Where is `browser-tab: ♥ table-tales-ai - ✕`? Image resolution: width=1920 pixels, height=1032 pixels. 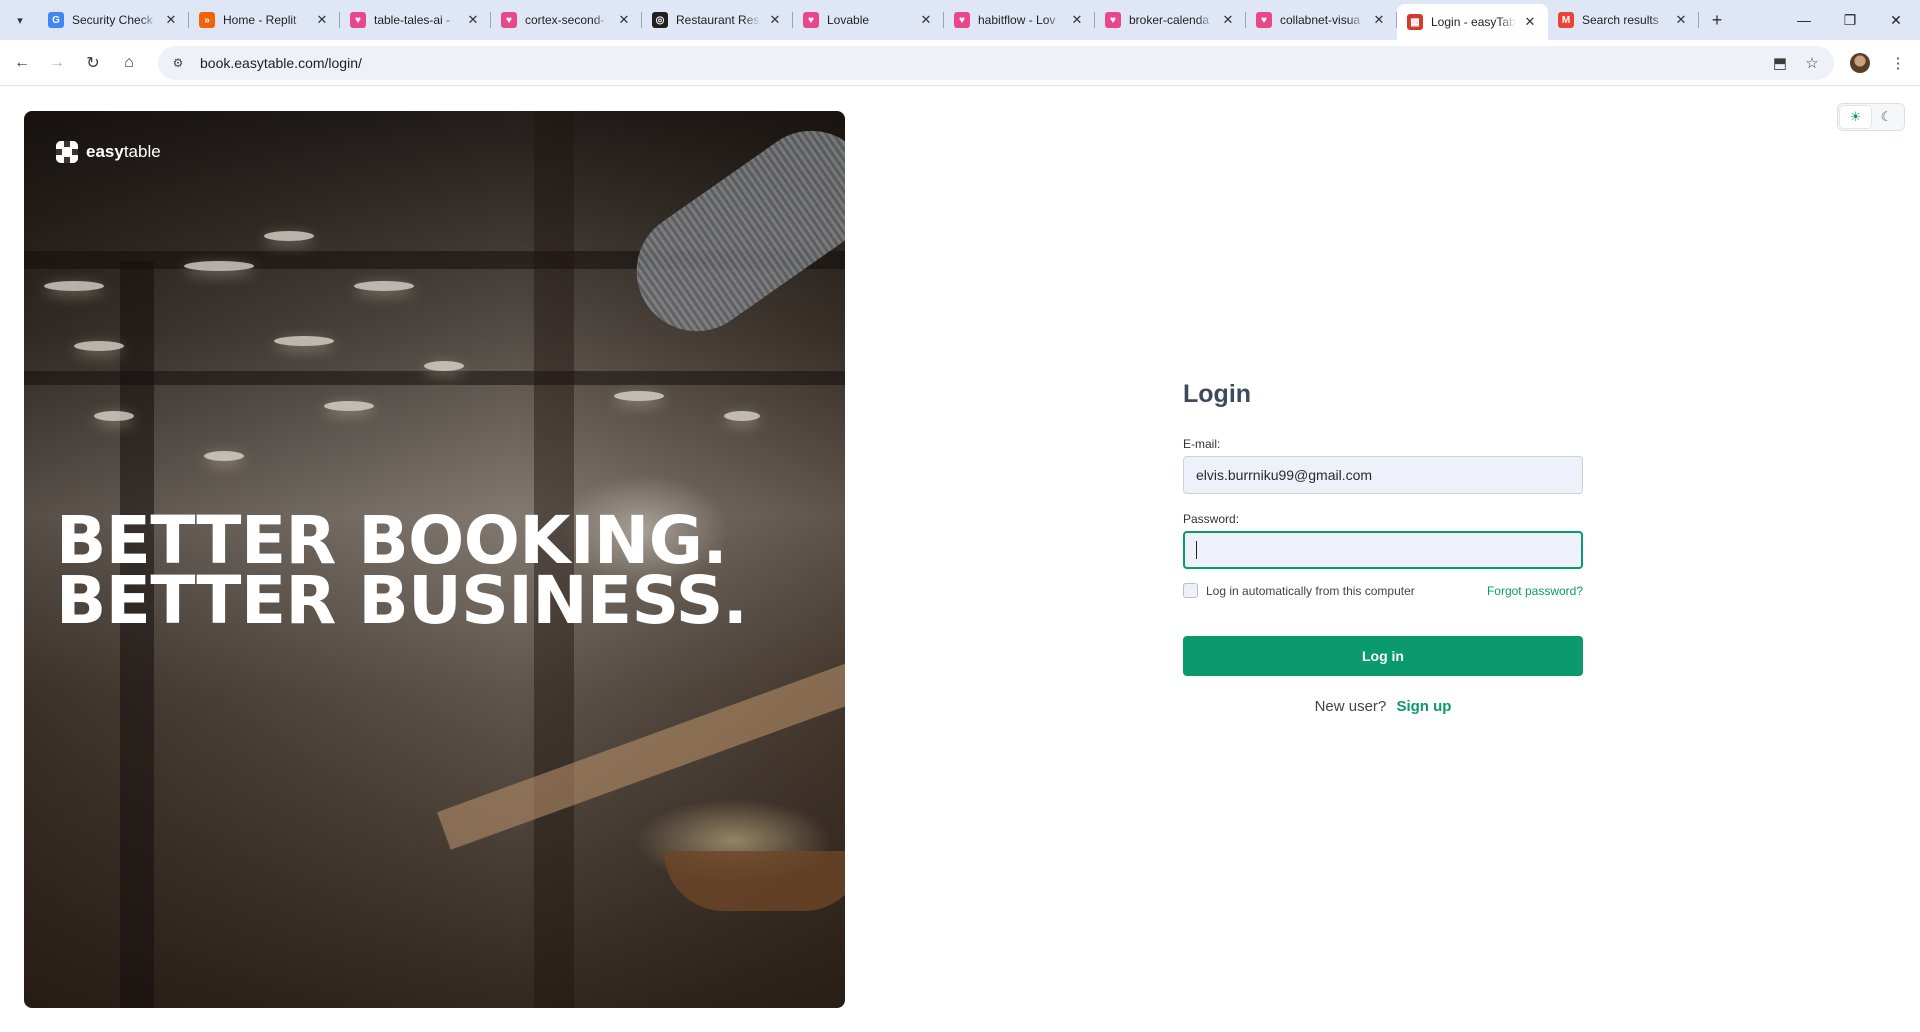 browser-tab: ♥ table-tales-ai - ✕ is located at coordinates (415, 20).